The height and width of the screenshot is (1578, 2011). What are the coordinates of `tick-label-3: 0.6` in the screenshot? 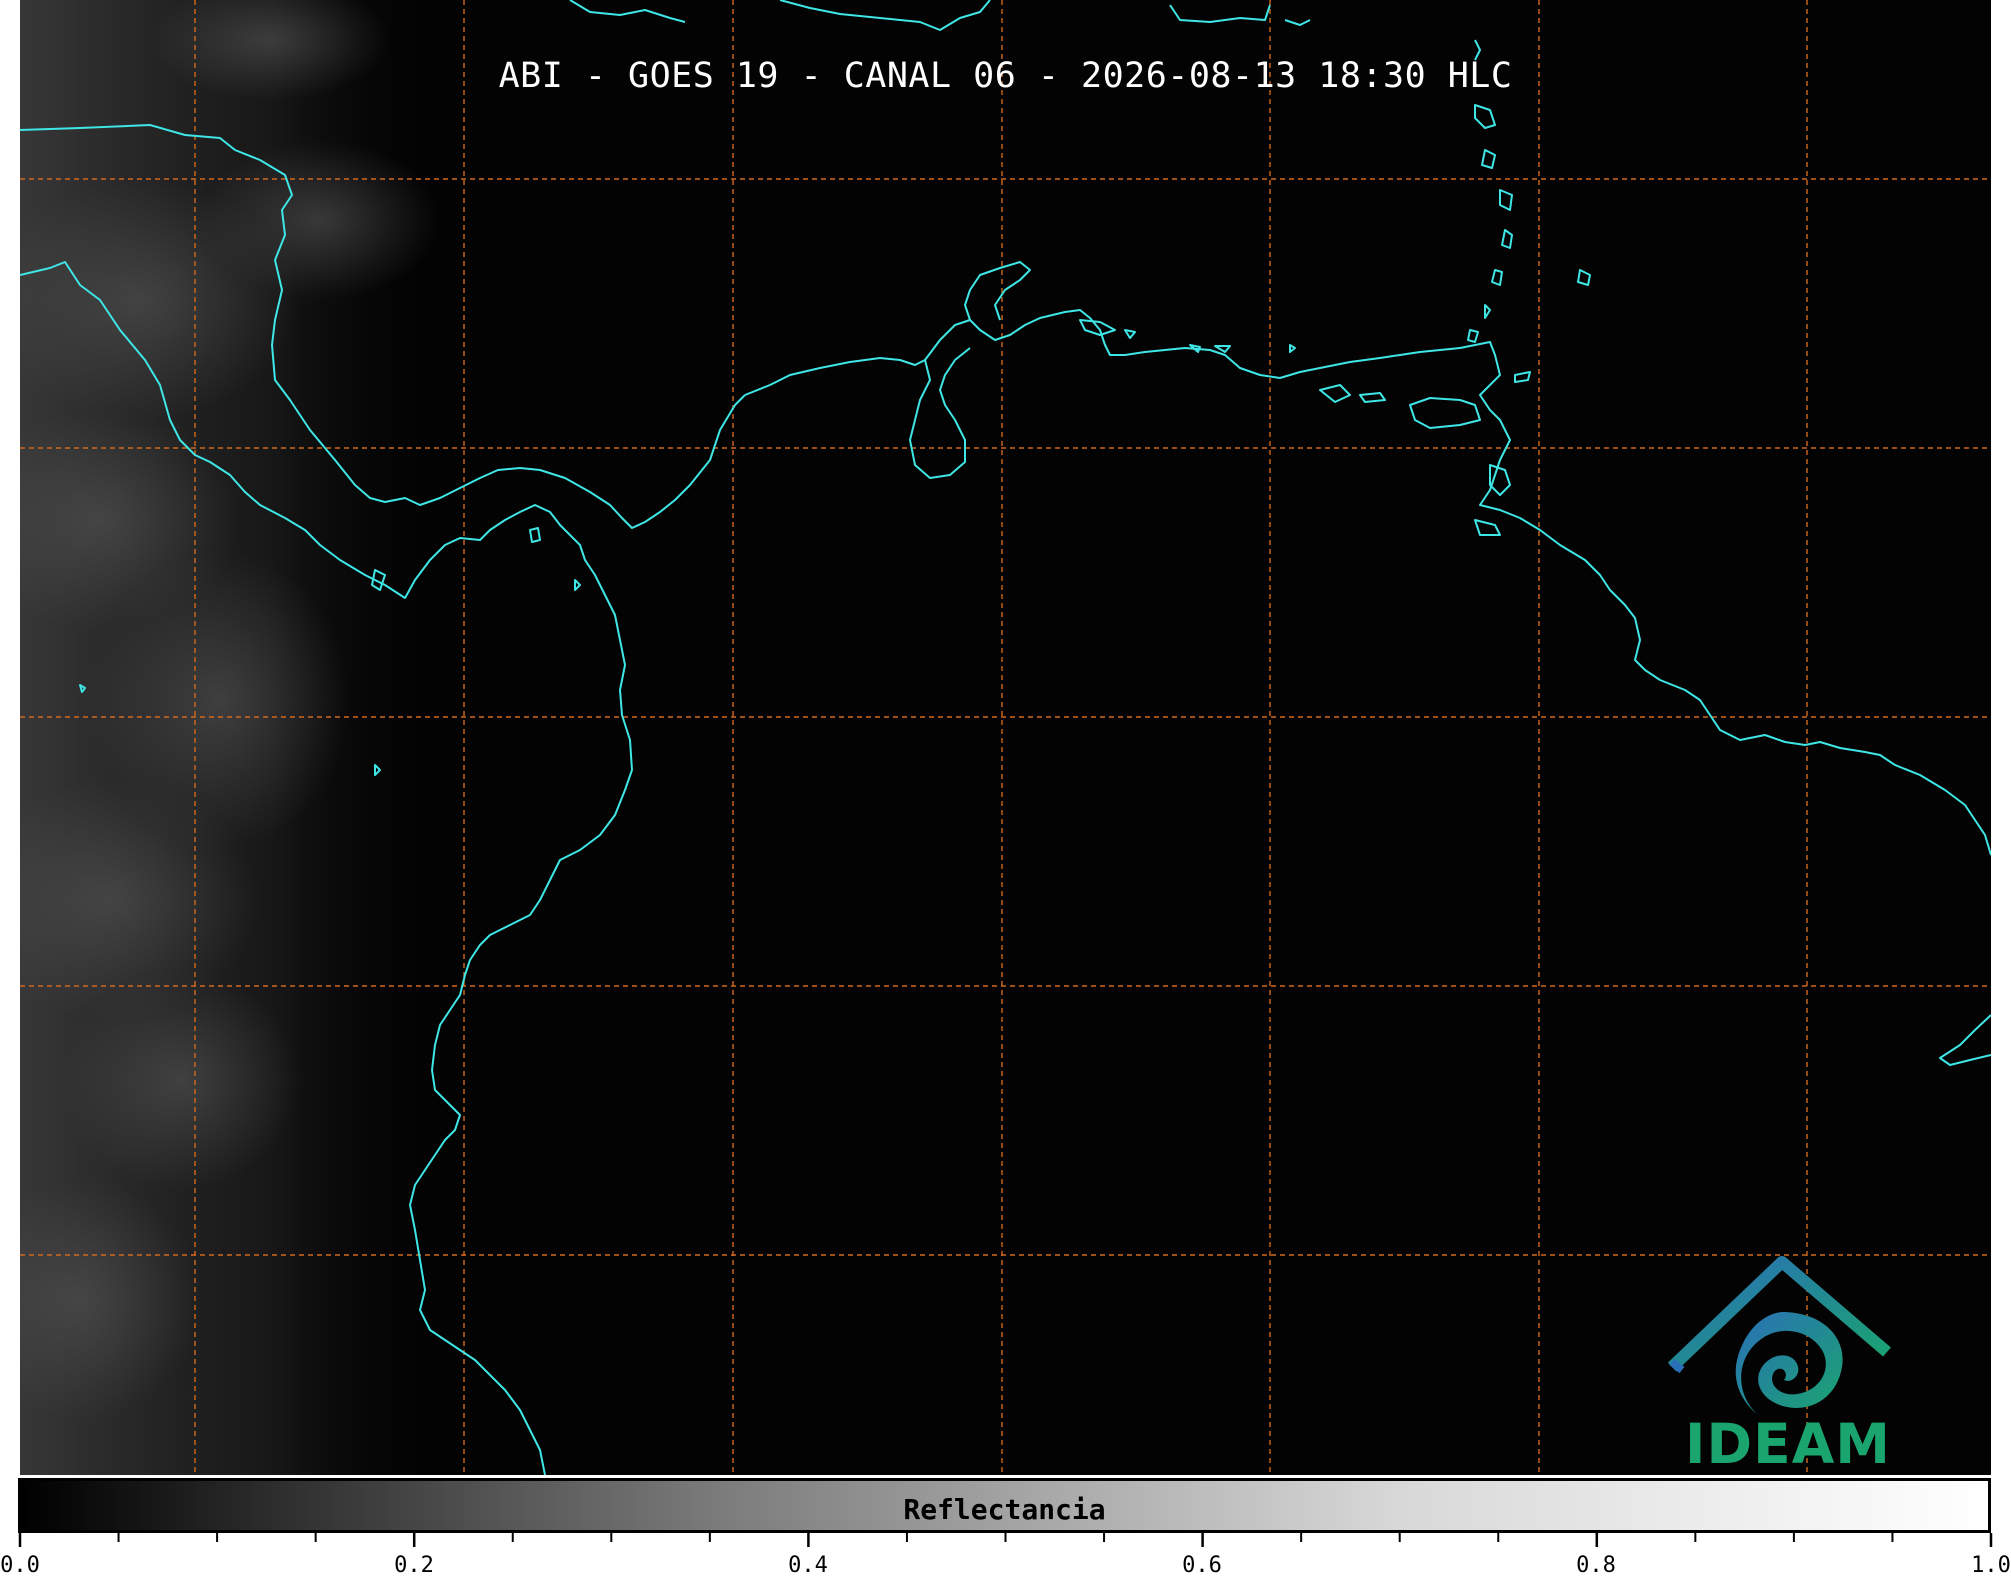 It's located at (1202, 1565).